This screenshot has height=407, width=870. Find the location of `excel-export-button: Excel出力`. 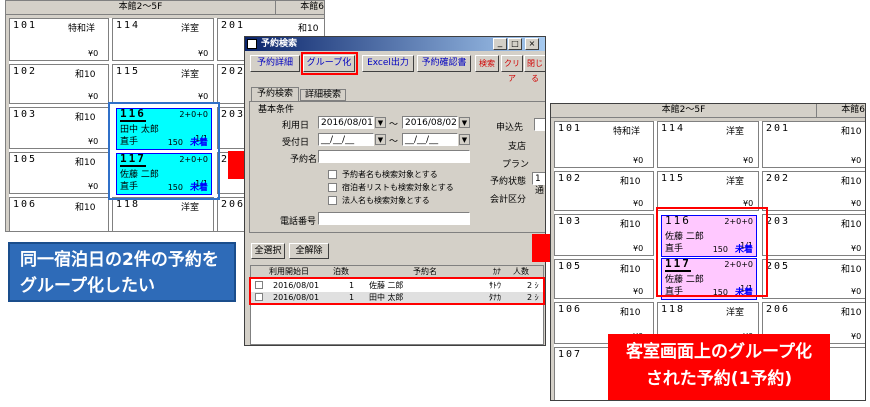

excel-export-button: Excel出力 is located at coordinates (388, 63).